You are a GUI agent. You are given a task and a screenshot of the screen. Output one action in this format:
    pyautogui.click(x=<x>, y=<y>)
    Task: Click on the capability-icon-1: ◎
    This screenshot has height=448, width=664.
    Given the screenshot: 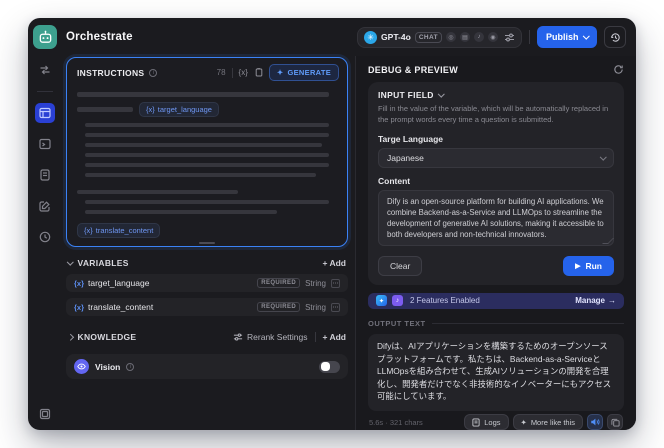 What is the action you would take?
    pyautogui.click(x=450, y=37)
    